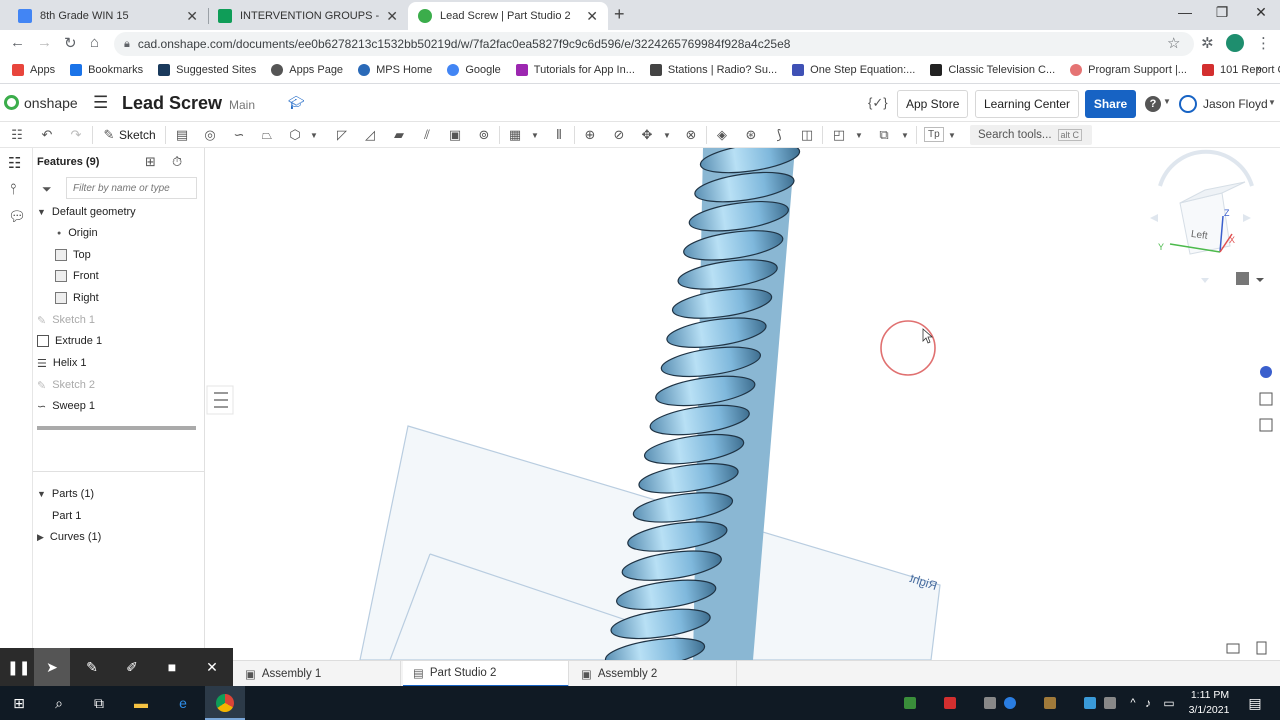 The width and height of the screenshot is (1280, 720). Describe the element at coordinates (183, 703) in the screenshot. I see `edge-icon: e` at that location.